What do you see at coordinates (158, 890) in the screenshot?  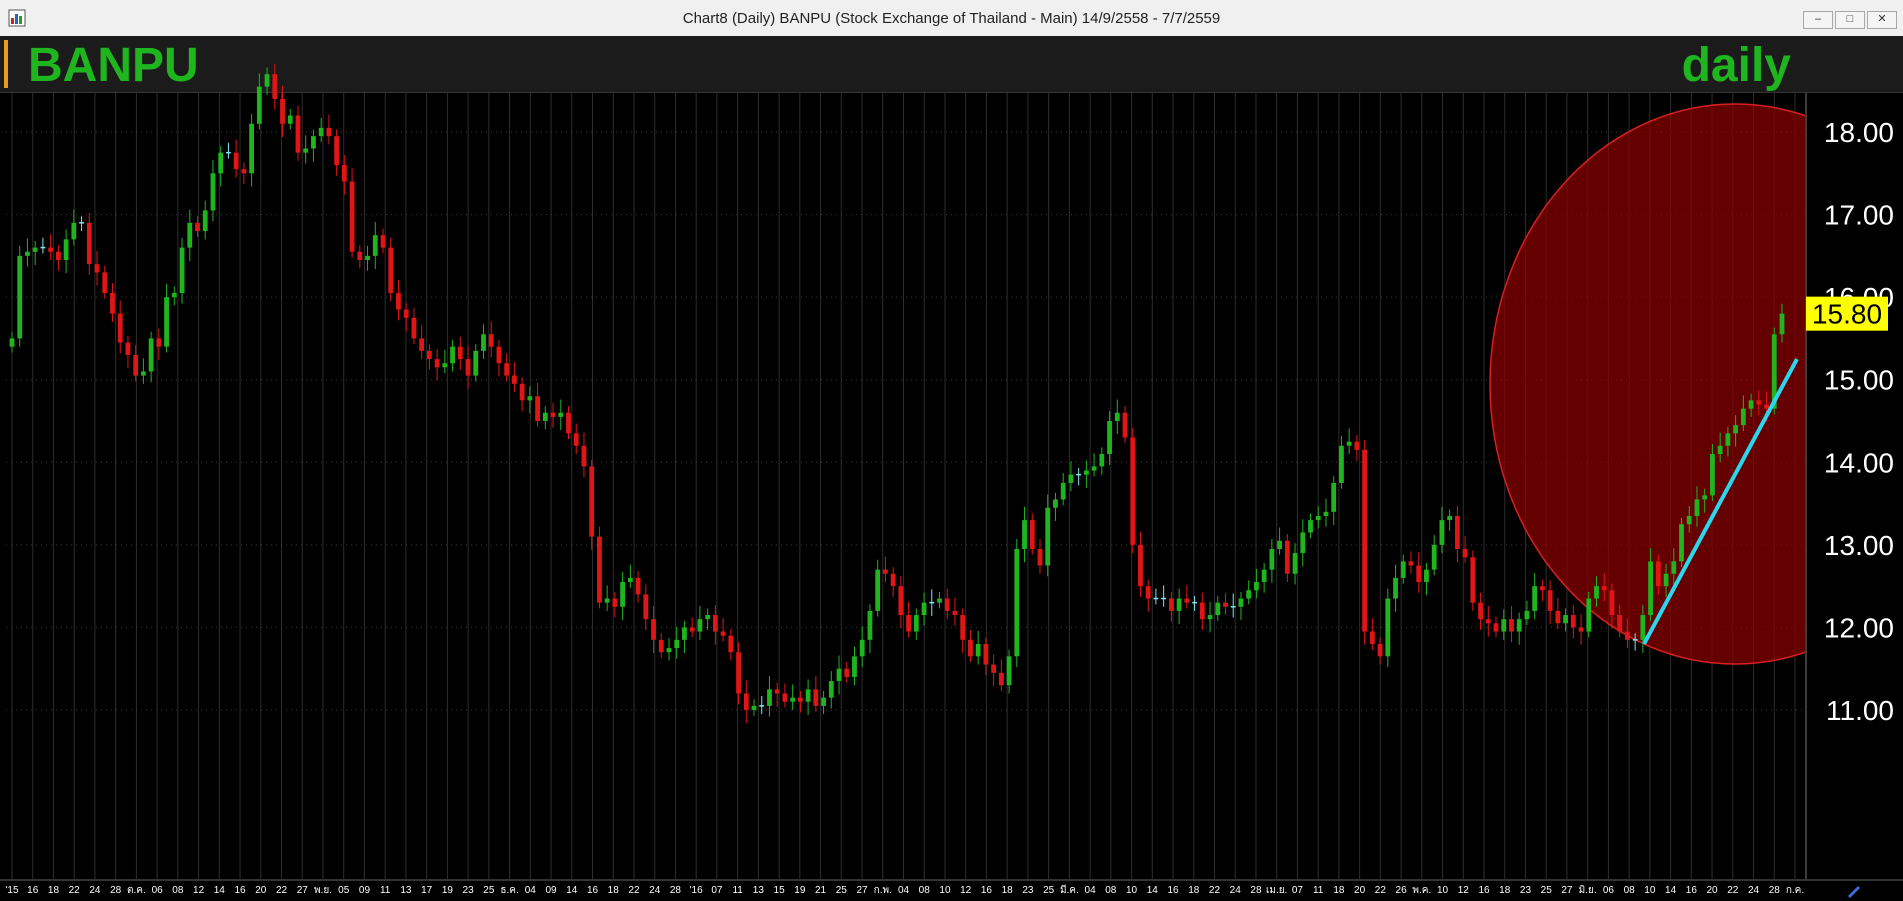 I see `x-tick-label: 06` at bounding box center [158, 890].